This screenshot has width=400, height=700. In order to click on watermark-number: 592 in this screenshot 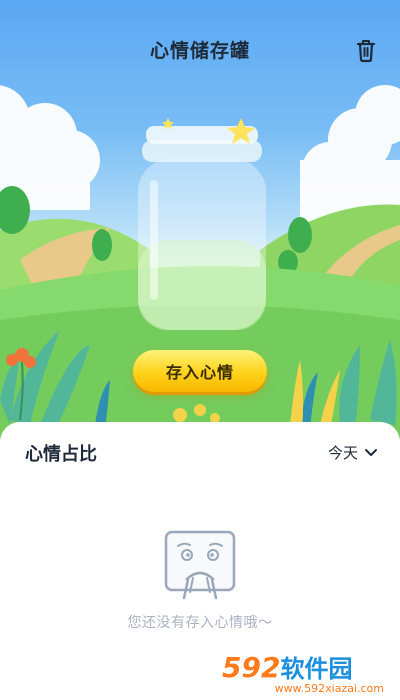, I will do `click(251, 667)`.